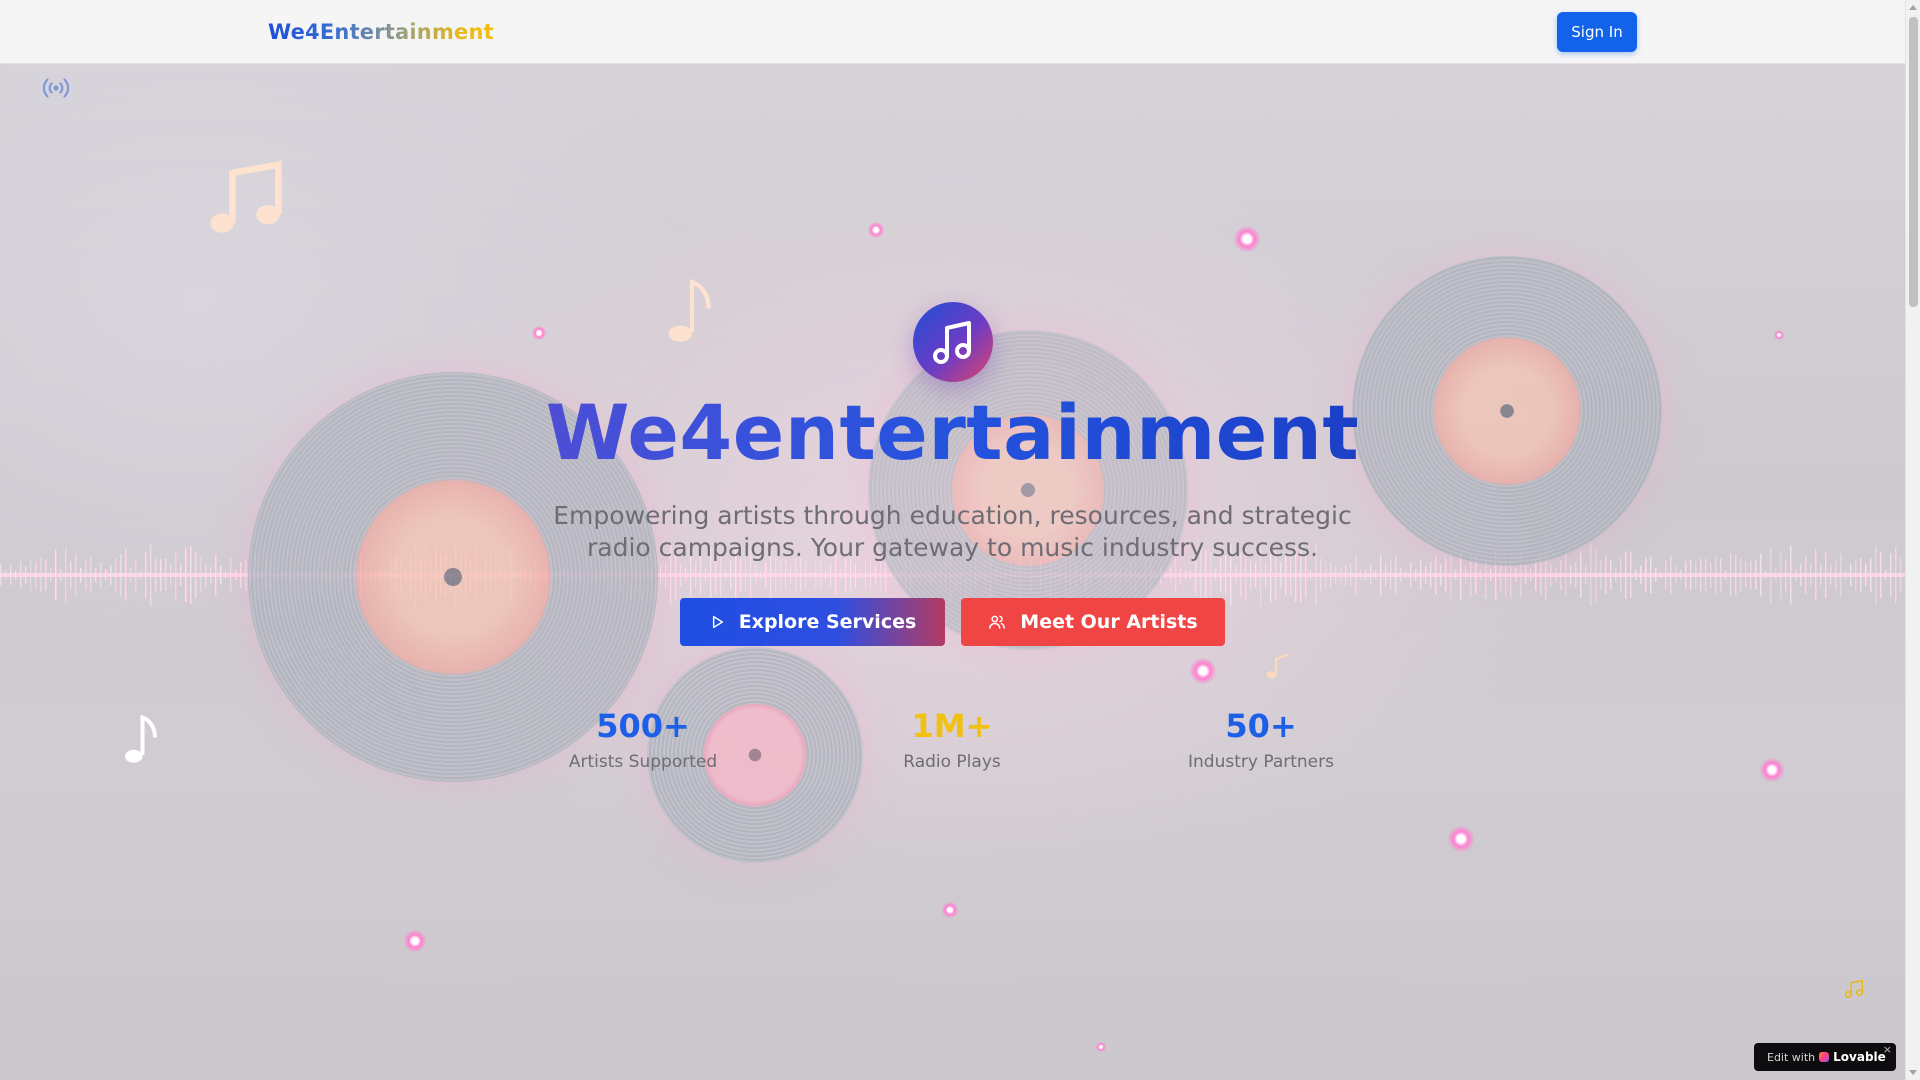 The image size is (1920, 1080). I want to click on scroll-up-arrow-icon, so click(1913, 7).